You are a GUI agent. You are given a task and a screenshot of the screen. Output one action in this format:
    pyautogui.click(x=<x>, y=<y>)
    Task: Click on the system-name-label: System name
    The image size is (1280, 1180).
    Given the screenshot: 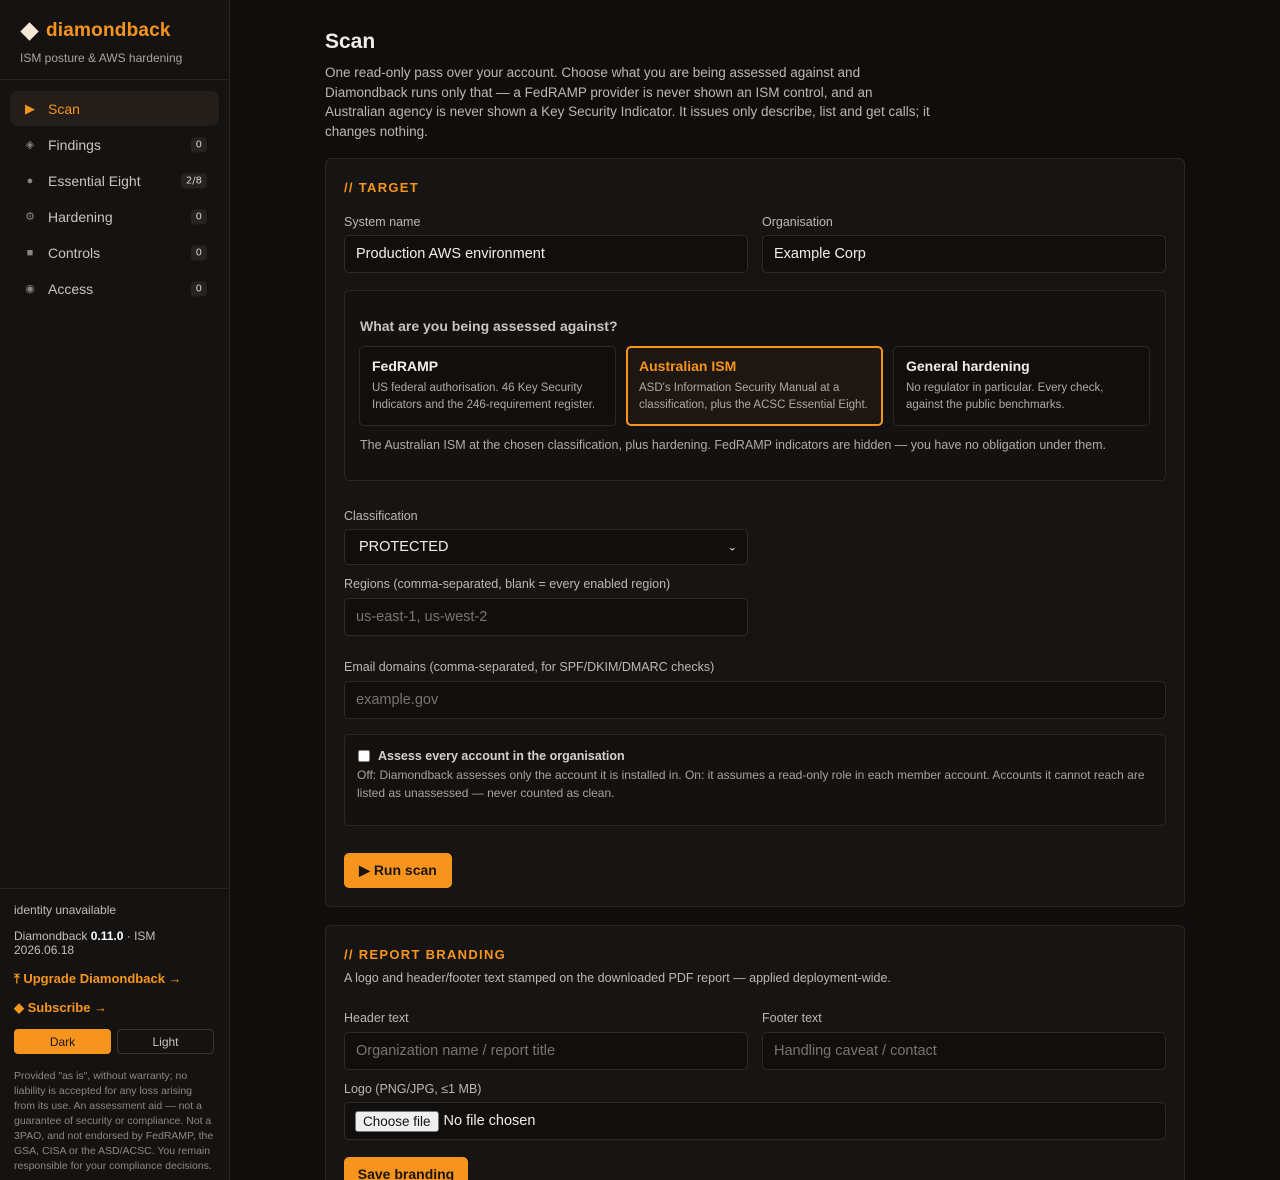 What is the action you would take?
    pyautogui.click(x=382, y=222)
    